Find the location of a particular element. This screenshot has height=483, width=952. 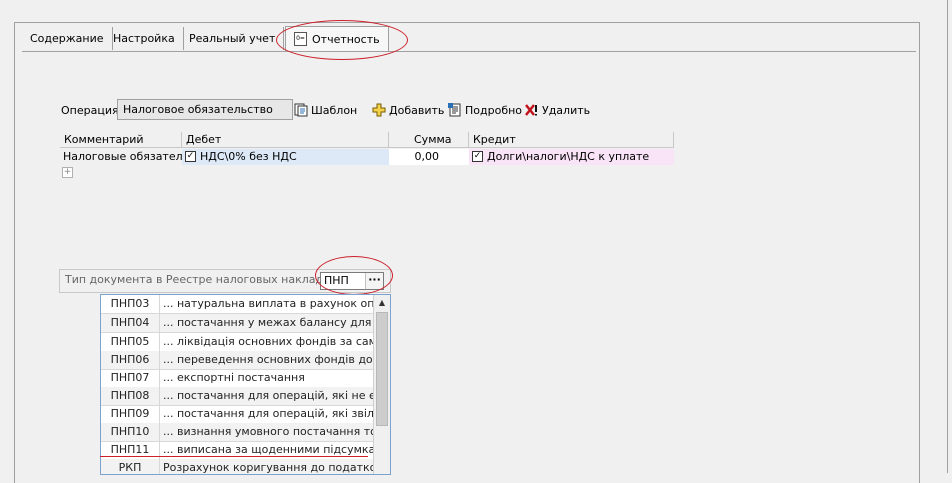

list-item-desc: ... постачання для операцій, які звільне is located at coordinates (268, 413).